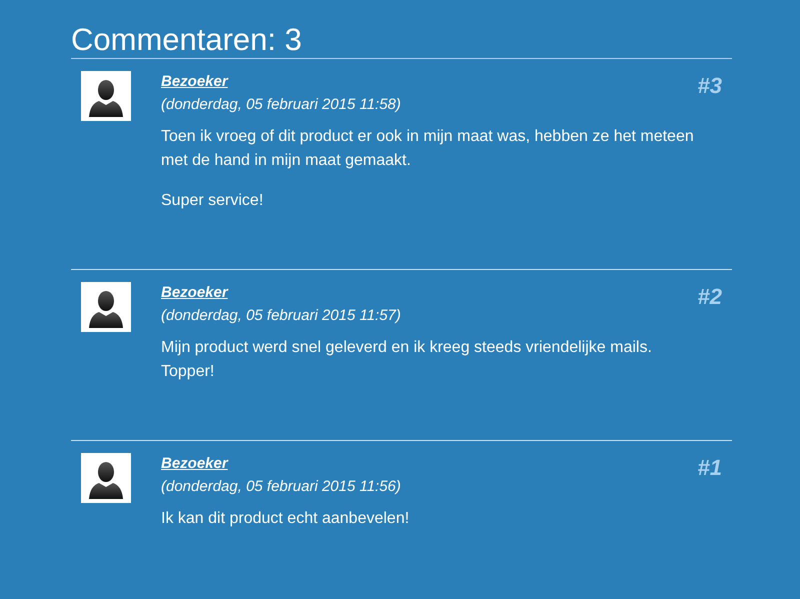 This screenshot has height=599, width=800. I want to click on comment-date: (donderdag, 05 februari 2015 11:58), so click(281, 105).